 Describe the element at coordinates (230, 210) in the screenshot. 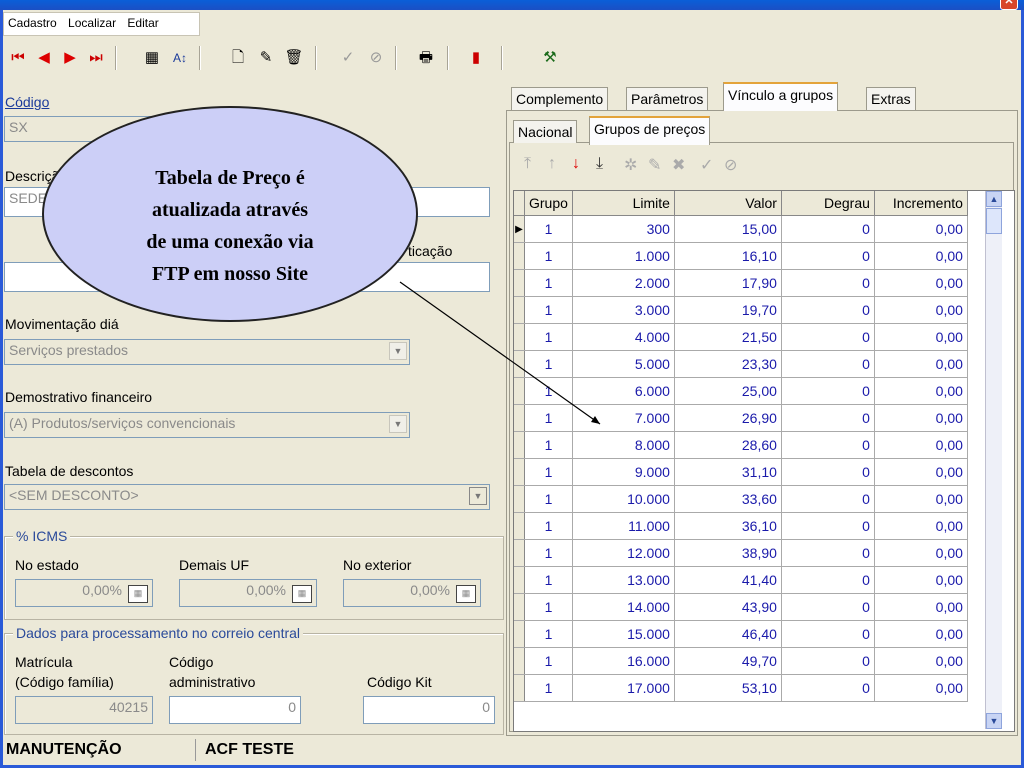

I see `callout-line: atualizada através` at that location.